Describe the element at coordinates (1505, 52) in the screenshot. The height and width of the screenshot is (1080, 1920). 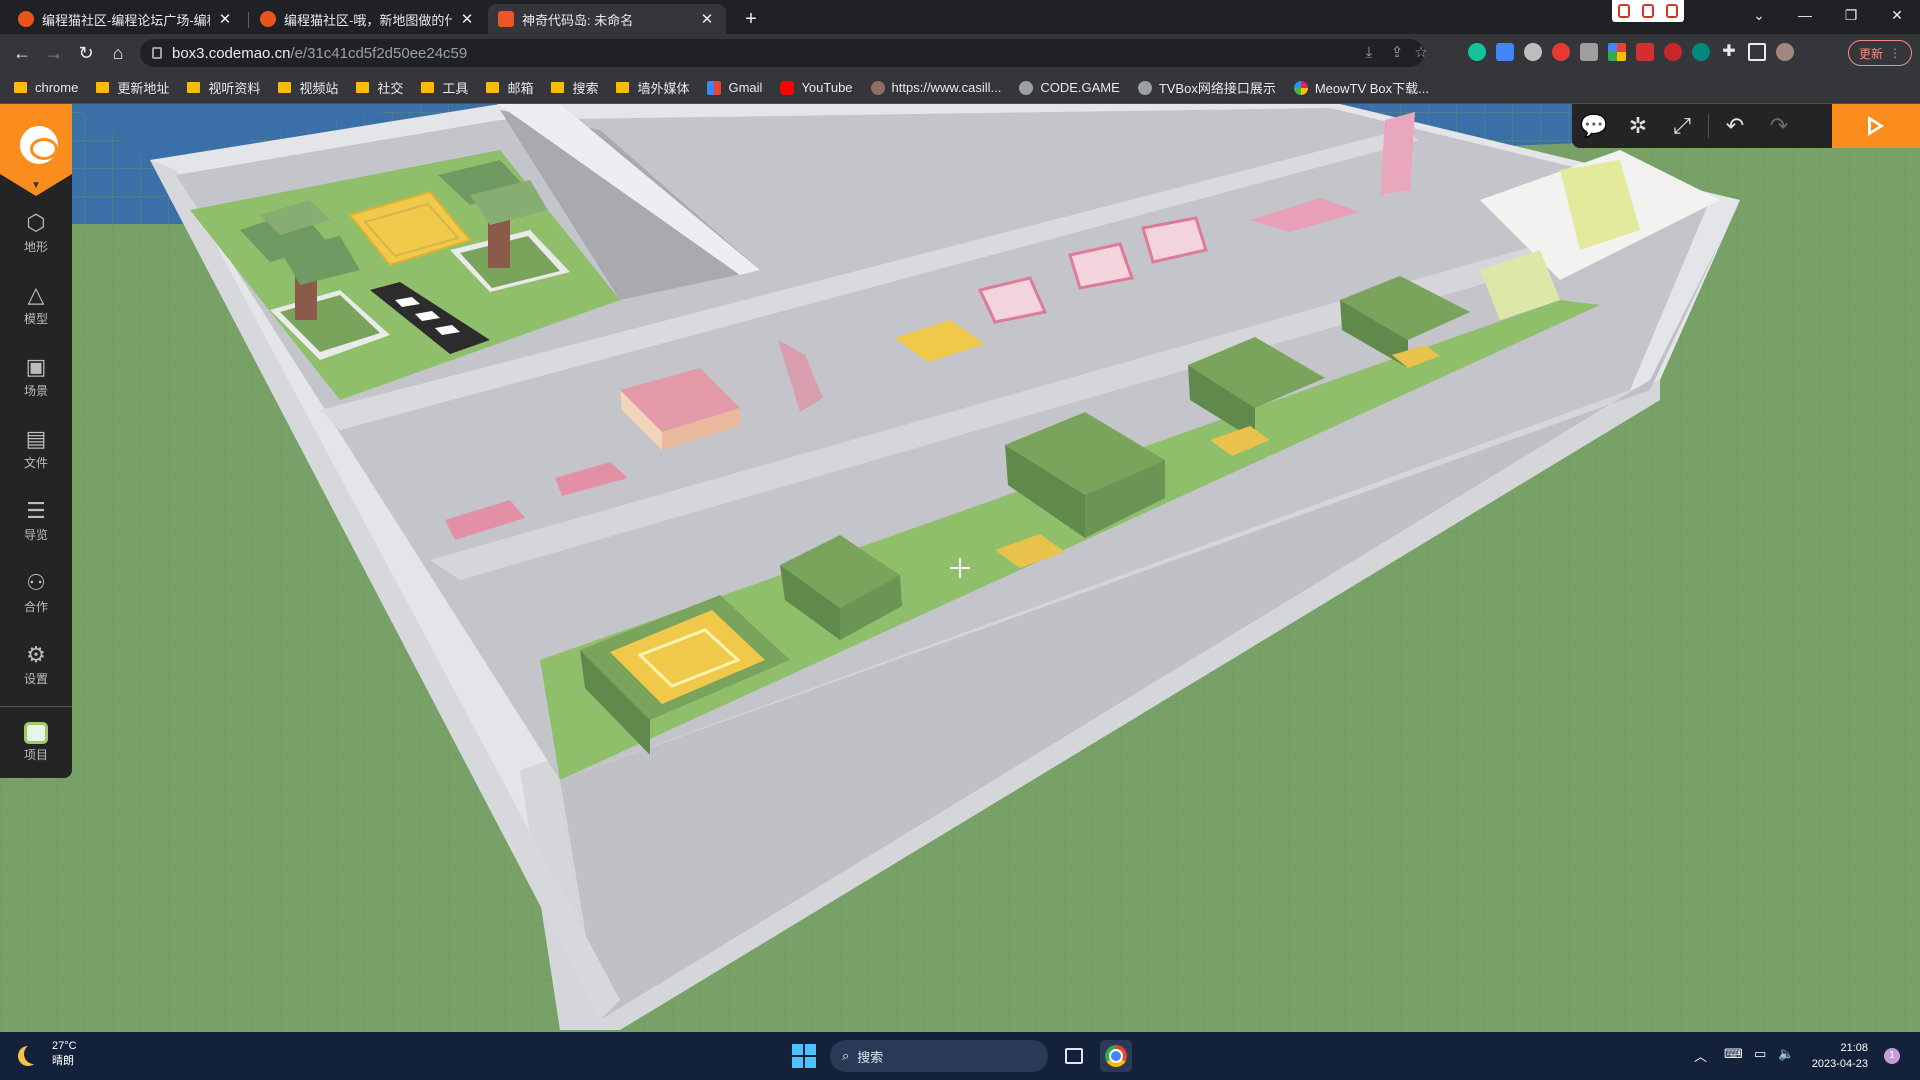
I see `translate-extension-icon` at that location.